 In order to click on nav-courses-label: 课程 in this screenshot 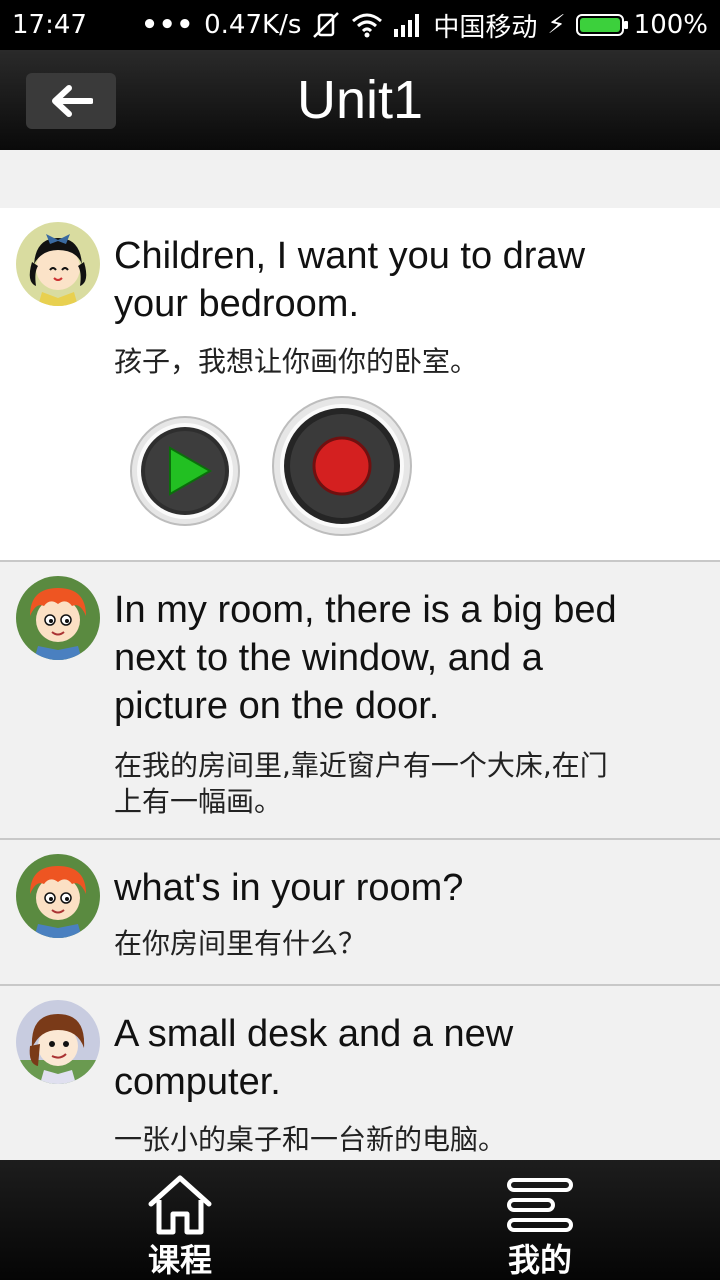, I will do `click(179, 1260)`.